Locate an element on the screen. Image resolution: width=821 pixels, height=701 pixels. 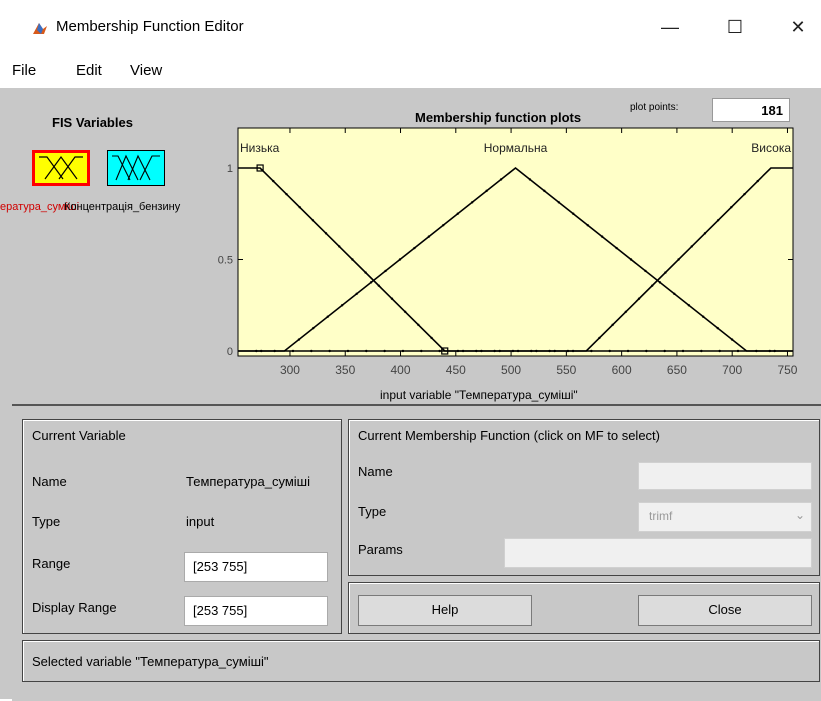
y-tick-label: 0 is located at coordinates (230, 352).